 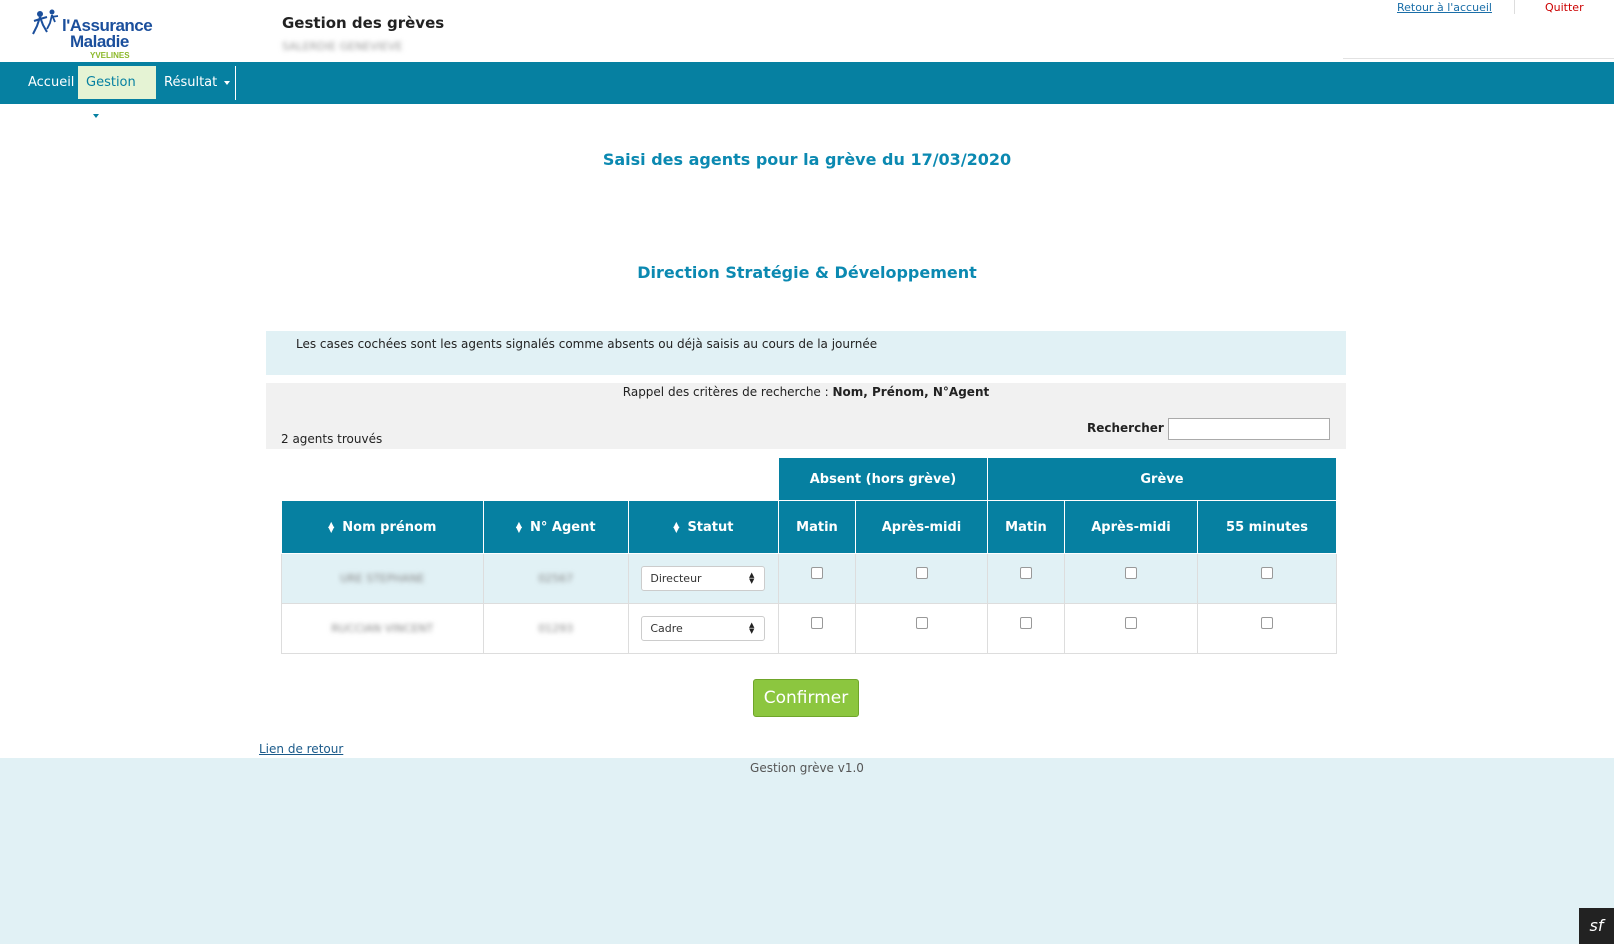 I want to click on section-title: Direction Stratégie & Développement, so click(x=807, y=272).